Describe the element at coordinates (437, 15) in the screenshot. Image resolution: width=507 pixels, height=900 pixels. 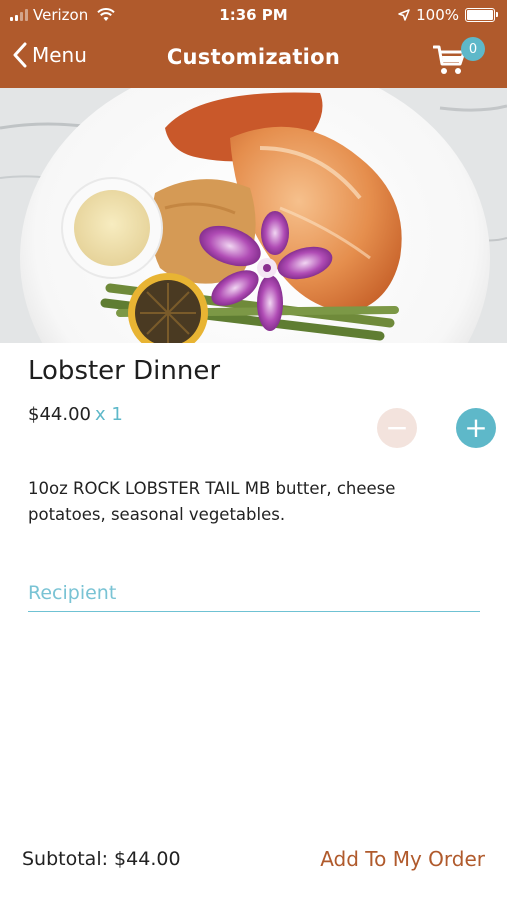
I see `battery-percent: 100%` at that location.